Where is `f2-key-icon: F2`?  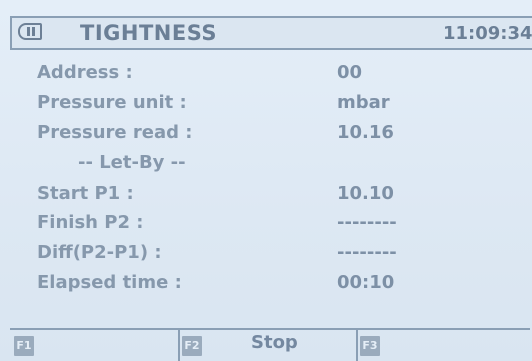
f2-key-icon: F2 is located at coordinates (192, 346).